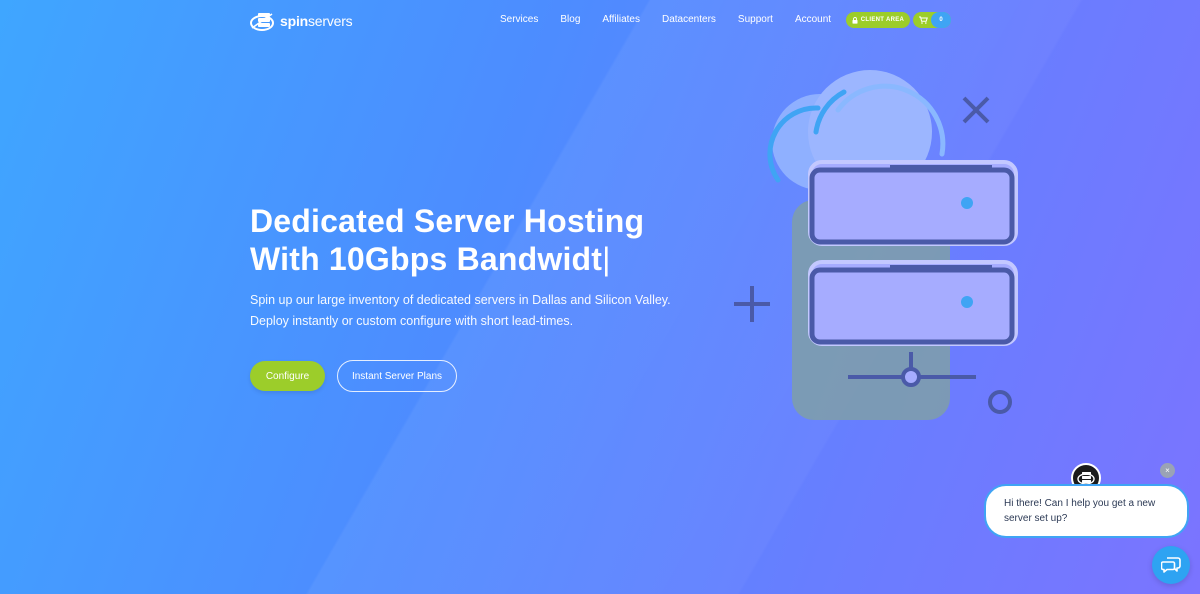 Image resolution: width=1200 pixels, height=594 pixels. Describe the element at coordinates (287, 376) in the screenshot. I see `configure-button: Configure` at that location.